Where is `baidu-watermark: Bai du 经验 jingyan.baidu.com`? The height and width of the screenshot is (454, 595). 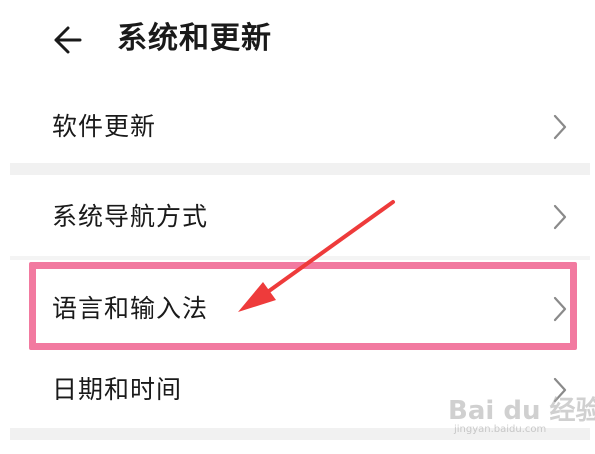
baidu-watermark: Bai du 经验 jingyan.baidu.com is located at coordinates (521, 414).